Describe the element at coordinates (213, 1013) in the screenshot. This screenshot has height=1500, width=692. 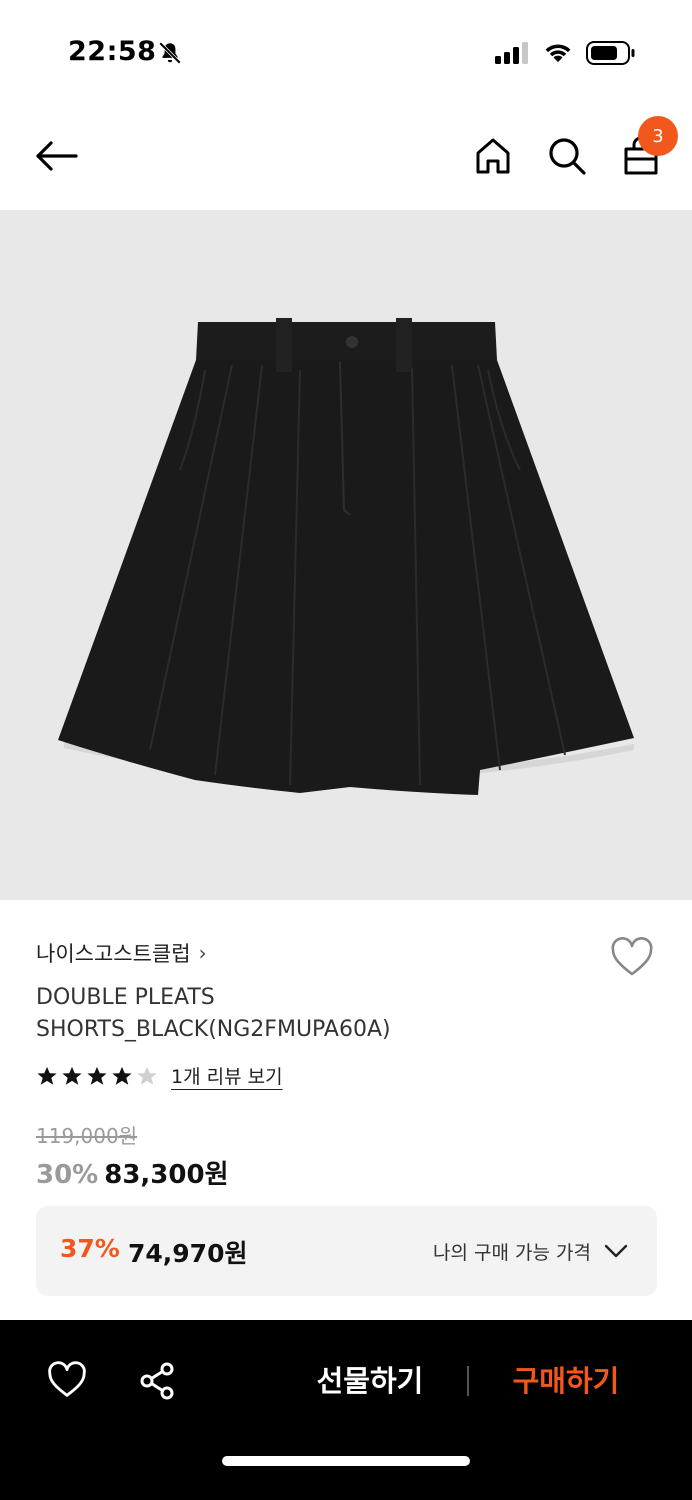
I see `product-name: DOUBLE PLEATS SHORTS_BLACK(NG2FMUPA60A)` at that location.